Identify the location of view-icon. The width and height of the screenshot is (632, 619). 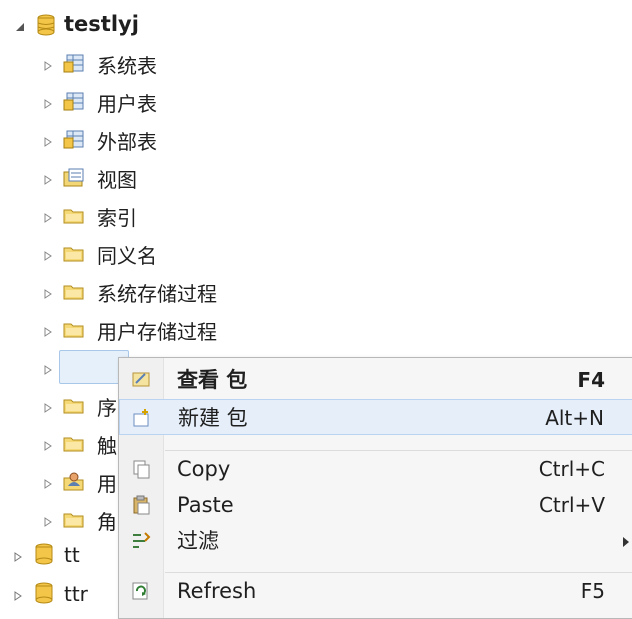
(74, 178).